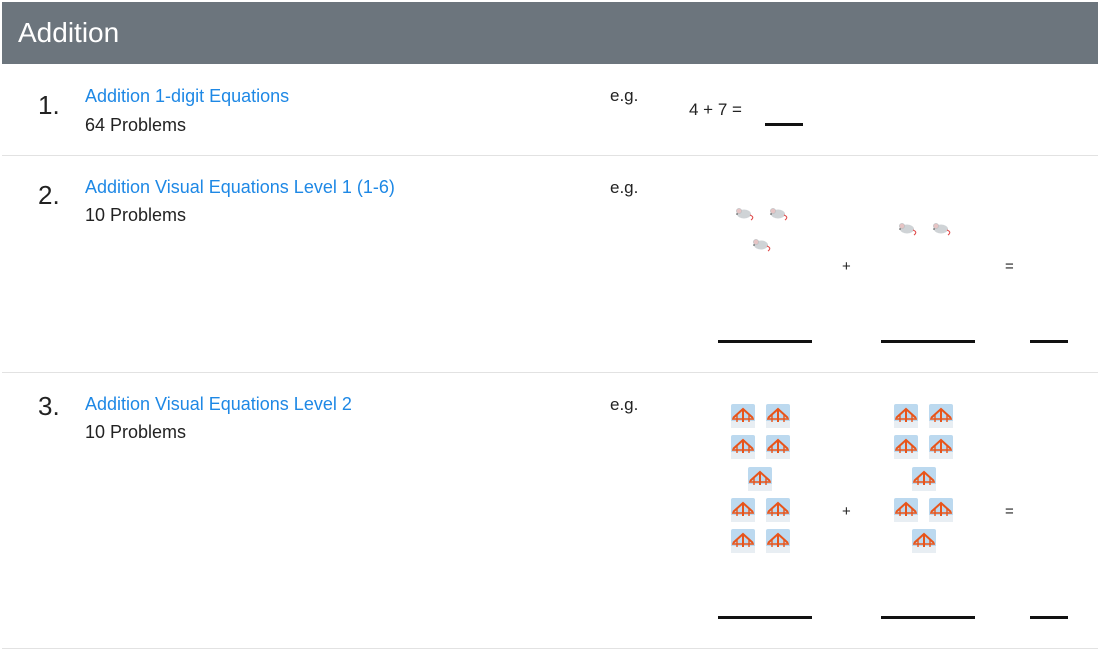 The width and height of the screenshot is (1100, 658). Describe the element at coordinates (187, 96) in the screenshot. I see `worksheet-link: Addition 1-digit Equations` at that location.